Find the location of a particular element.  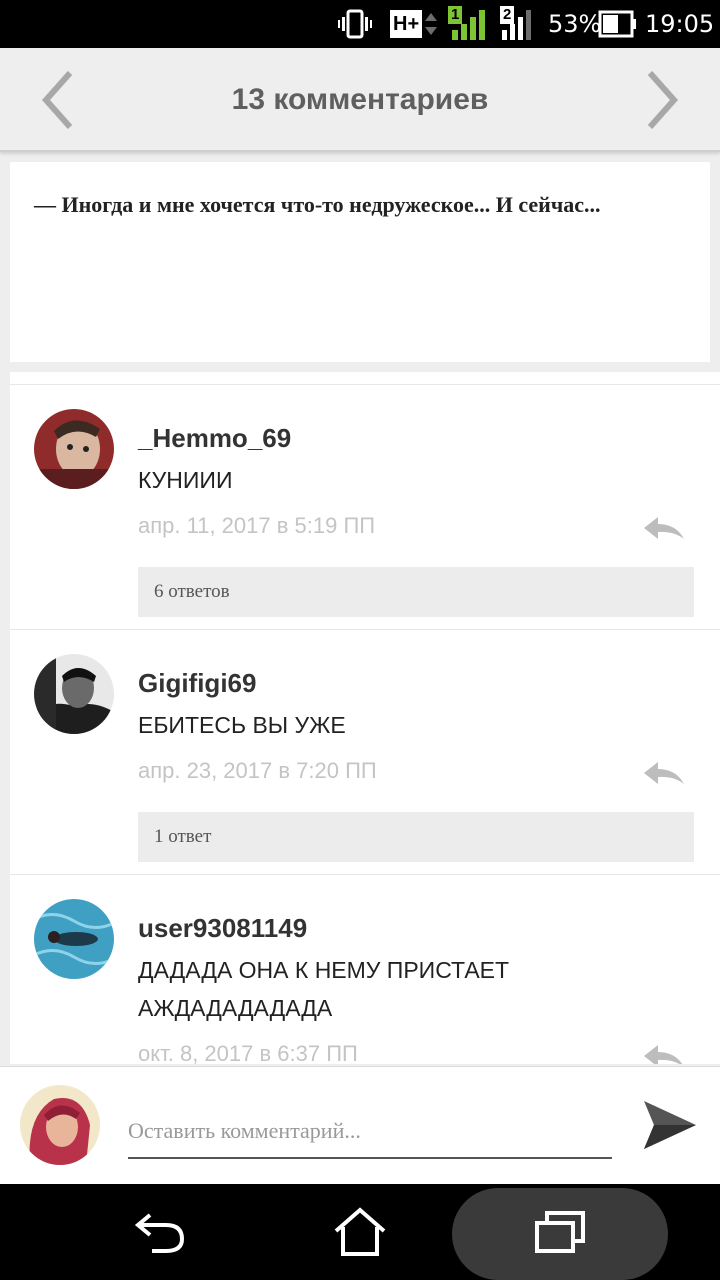

network-type-icon: H+ is located at coordinates (414, 24).